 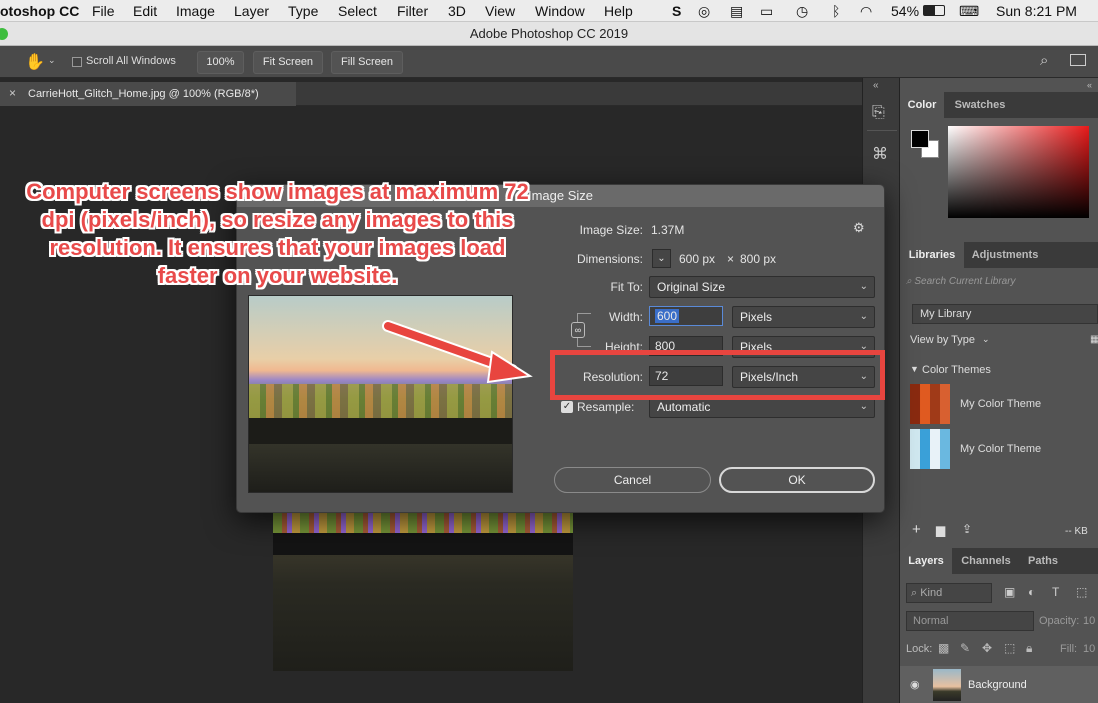 I want to click on menu-file: File, so click(x=103, y=11).